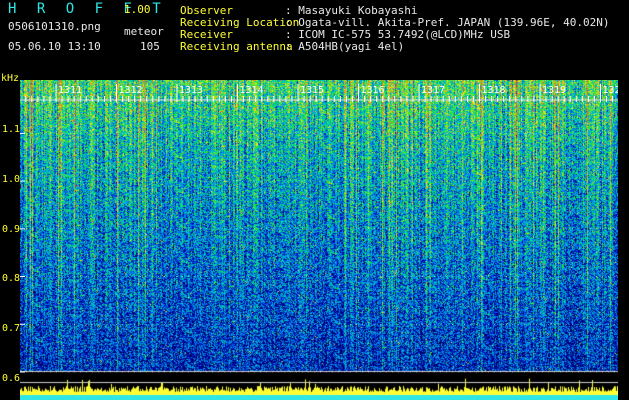  What do you see at coordinates (10, 78) in the screenshot?
I see `y-axis-unit-label: kHz` at bounding box center [10, 78].